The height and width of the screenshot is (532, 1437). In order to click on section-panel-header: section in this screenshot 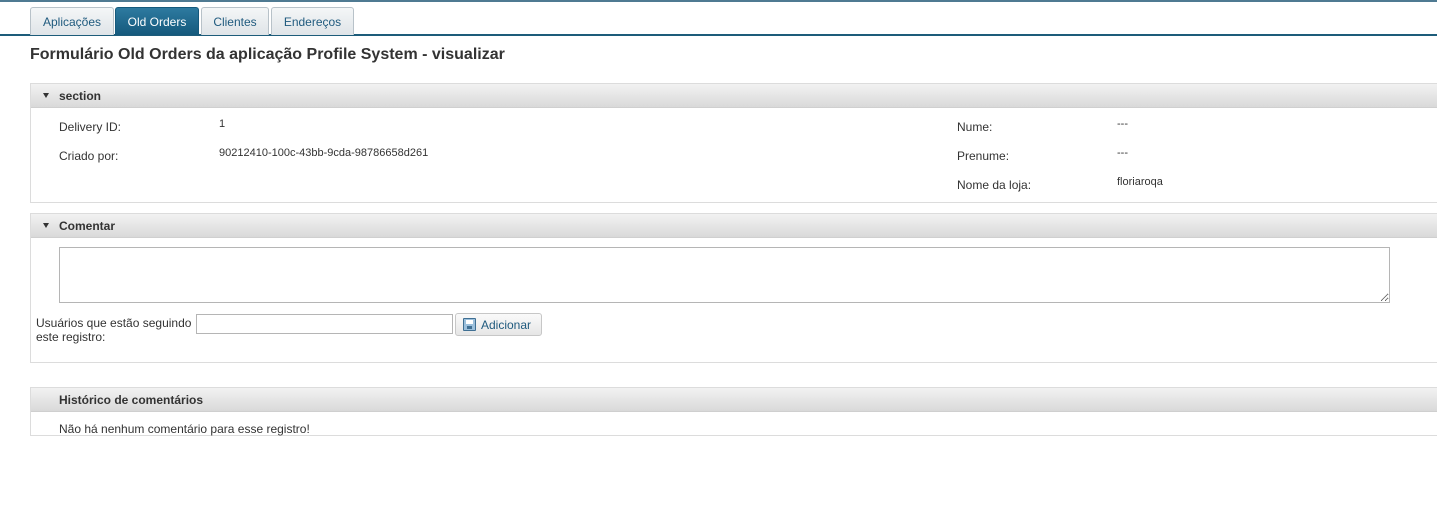, I will do `click(734, 96)`.